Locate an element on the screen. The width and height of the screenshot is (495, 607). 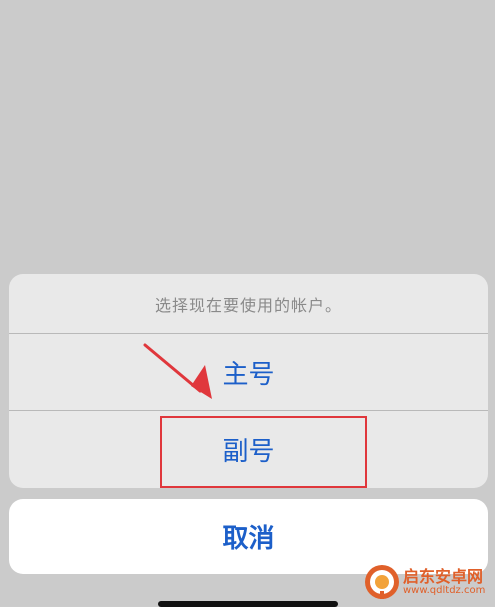
secondary-account-option: 副号 is located at coordinates (248, 449).